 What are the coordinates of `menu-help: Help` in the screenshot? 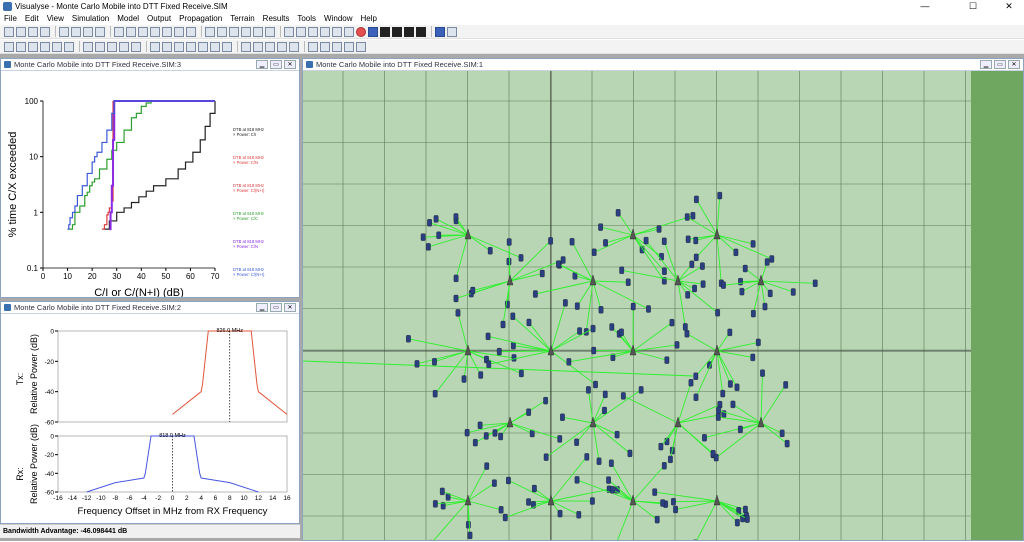 It's located at (369, 18).